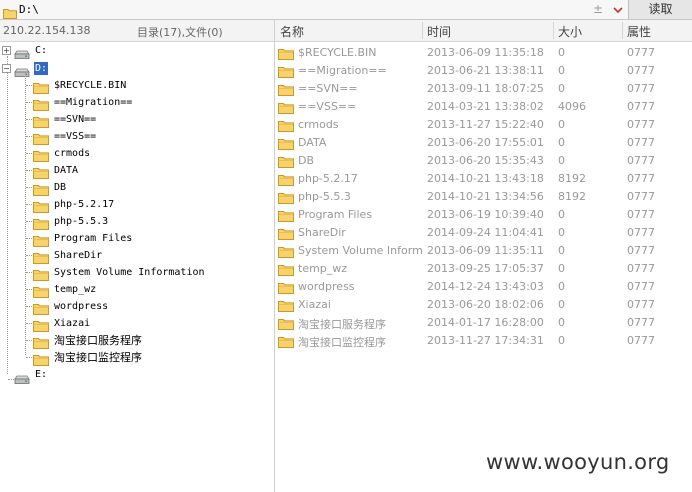 Image resolution: width=692 pixels, height=492 pixels. I want to click on file-name: Program Files, so click(360, 214).